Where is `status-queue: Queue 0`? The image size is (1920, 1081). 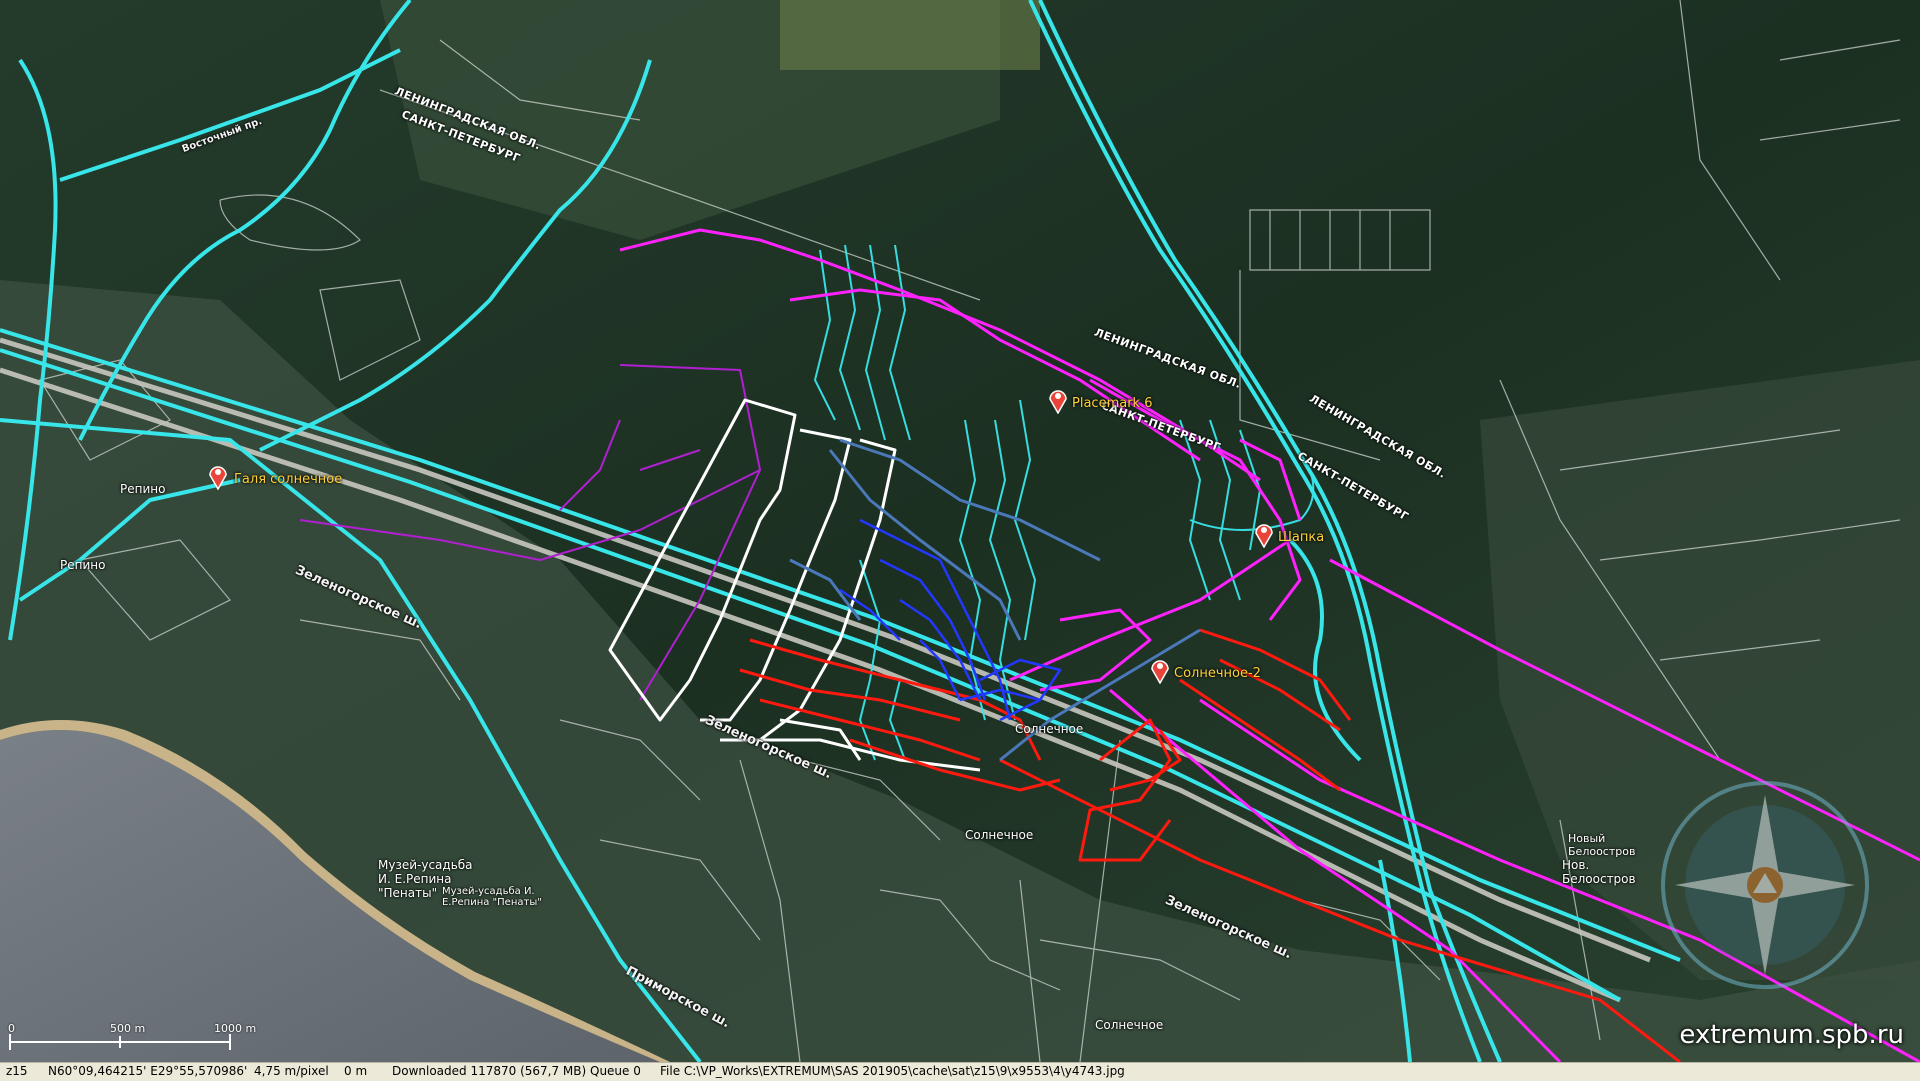 status-queue: Queue 0 is located at coordinates (615, 1071).